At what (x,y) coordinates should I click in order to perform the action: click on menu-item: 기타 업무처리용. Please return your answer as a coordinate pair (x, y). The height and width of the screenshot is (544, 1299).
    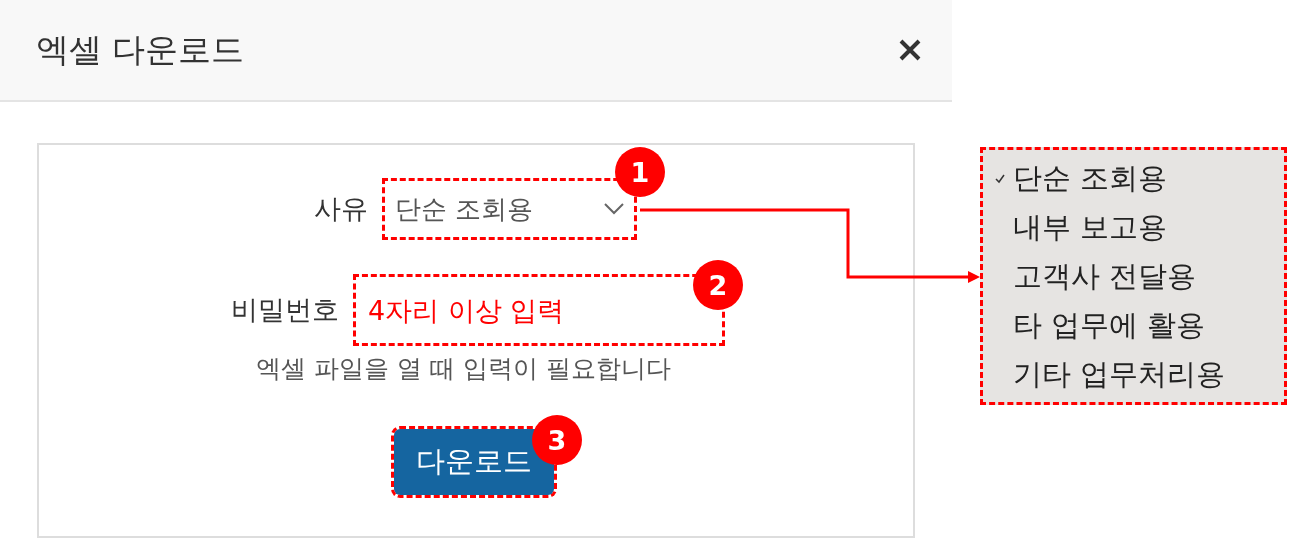
    Looking at the image, I should click on (1139, 374).